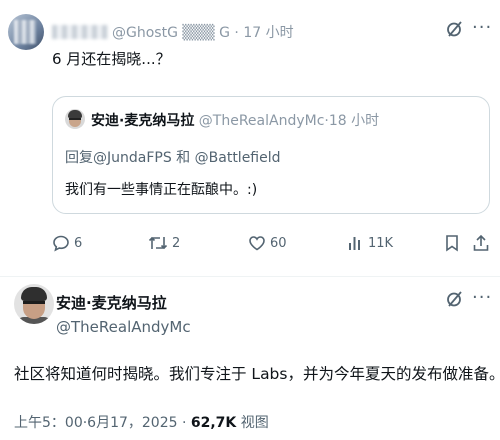  What do you see at coordinates (78, 243) in the screenshot?
I see `reply-count: 6` at bounding box center [78, 243].